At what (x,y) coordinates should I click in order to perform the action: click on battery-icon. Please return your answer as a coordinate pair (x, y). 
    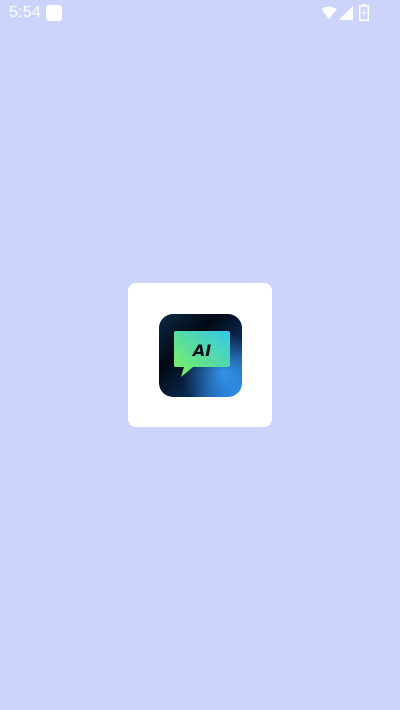
    Looking at the image, I should click on (364, 12).